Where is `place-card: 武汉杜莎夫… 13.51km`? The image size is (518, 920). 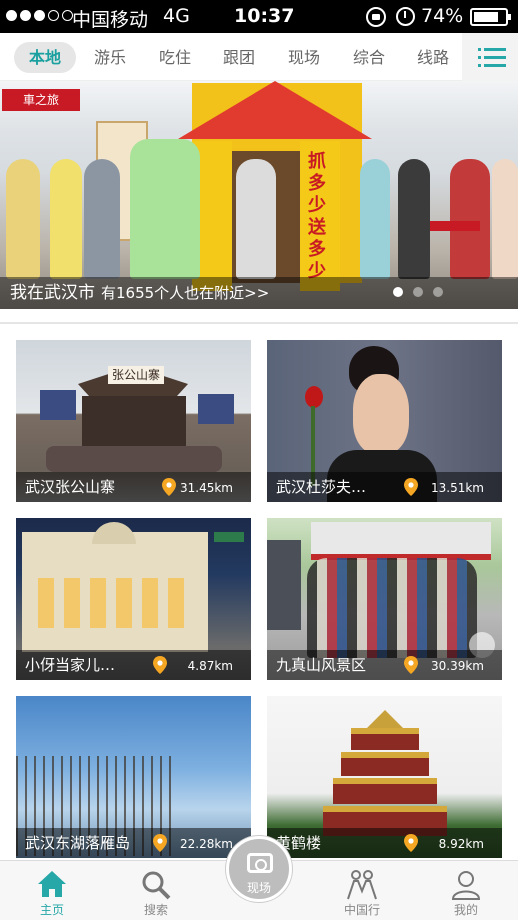 place-card: 武汉杜莎夫… 13.51km is located at coordinates (384, 421).